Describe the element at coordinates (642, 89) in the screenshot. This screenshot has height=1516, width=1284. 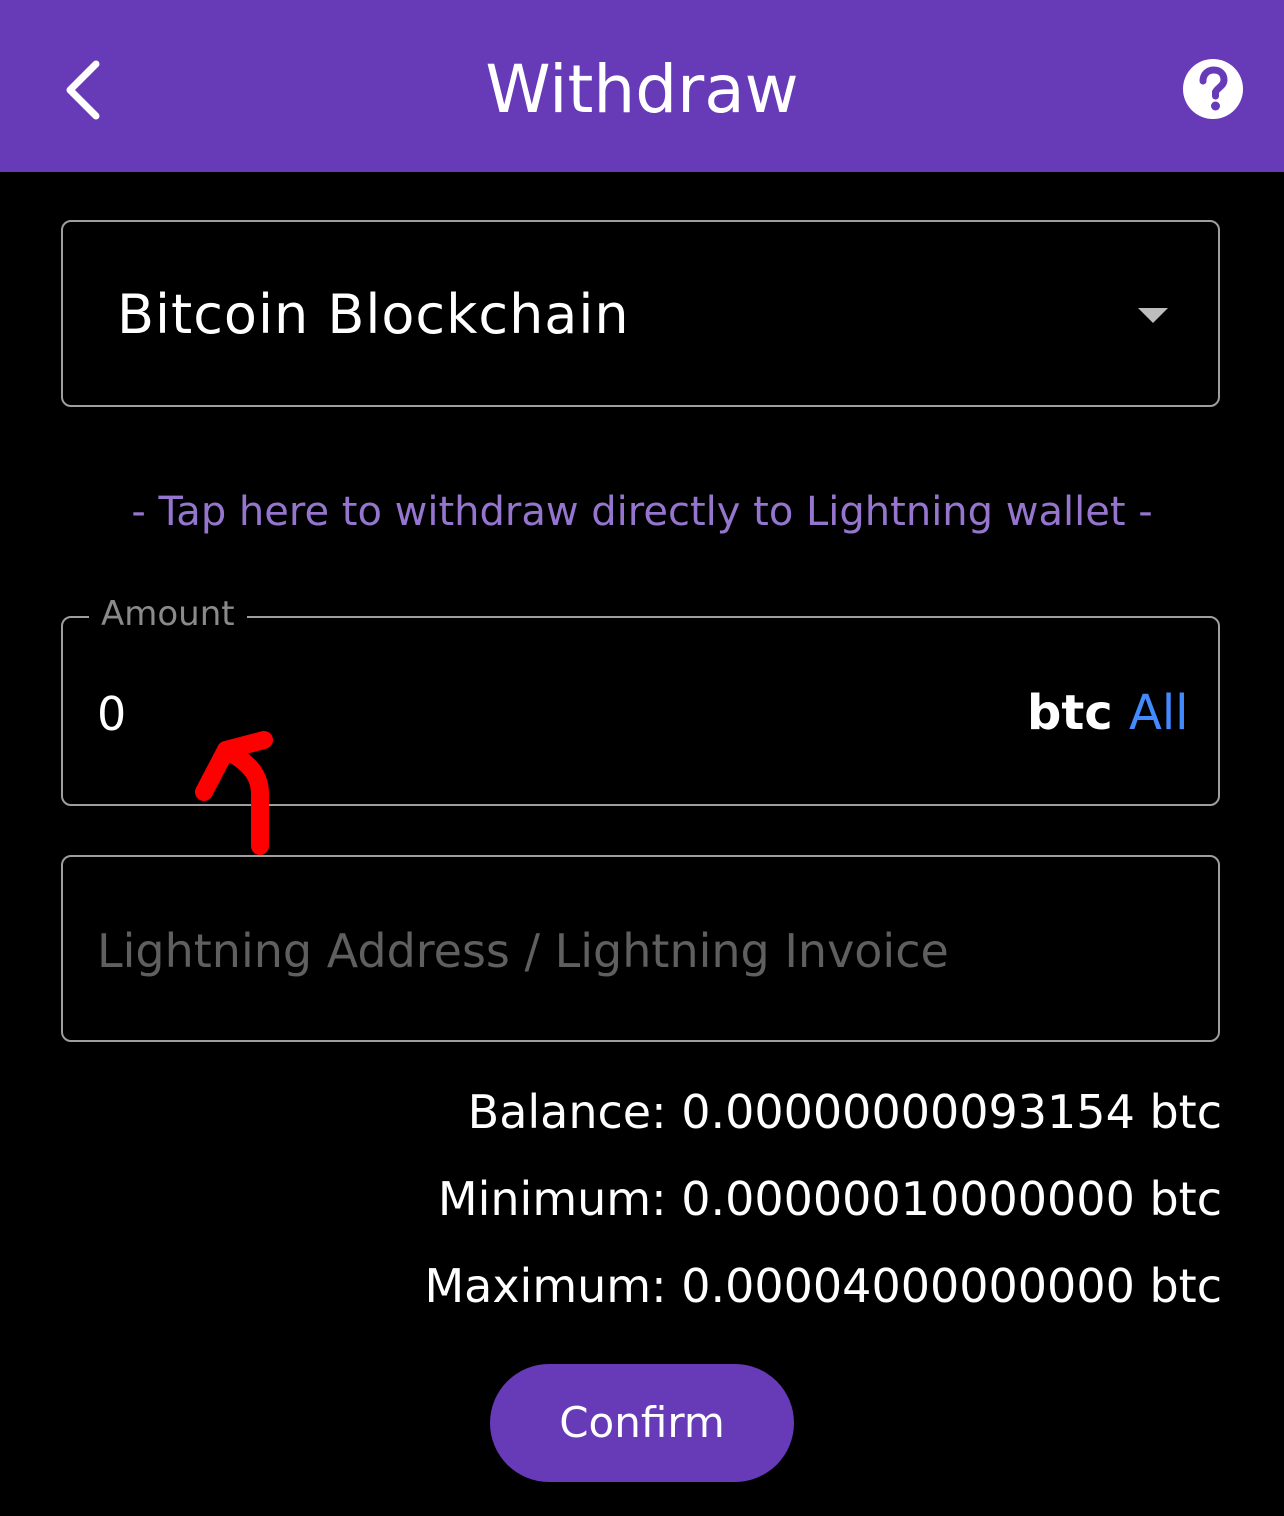
I see `page-title: Withdraw` at that location.